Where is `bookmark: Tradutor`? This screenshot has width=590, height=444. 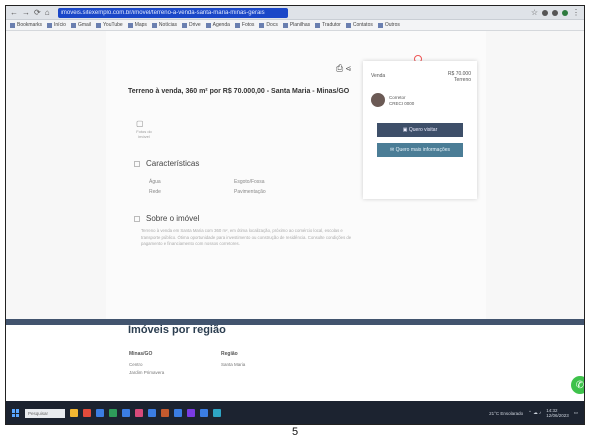 bookmark: Tradutor is located at coordinates (328, 25).